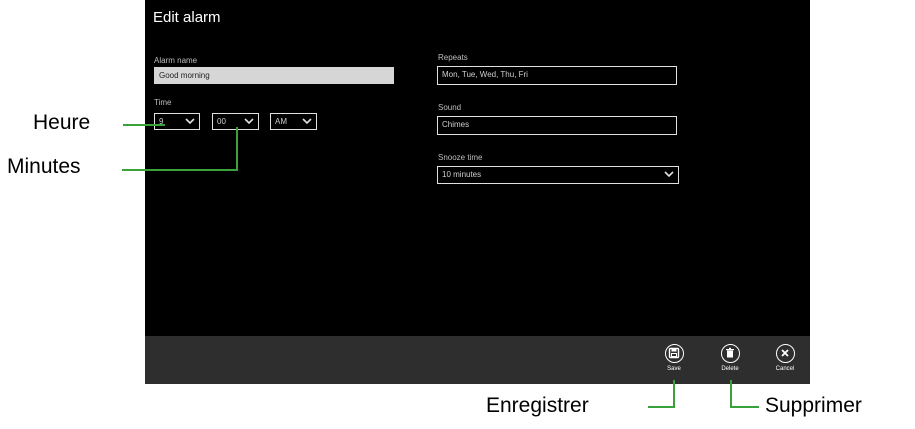  Describe the element at coordinates (44, 166) in the screenshot. I see `callout-minutes: Minutes` at that location.